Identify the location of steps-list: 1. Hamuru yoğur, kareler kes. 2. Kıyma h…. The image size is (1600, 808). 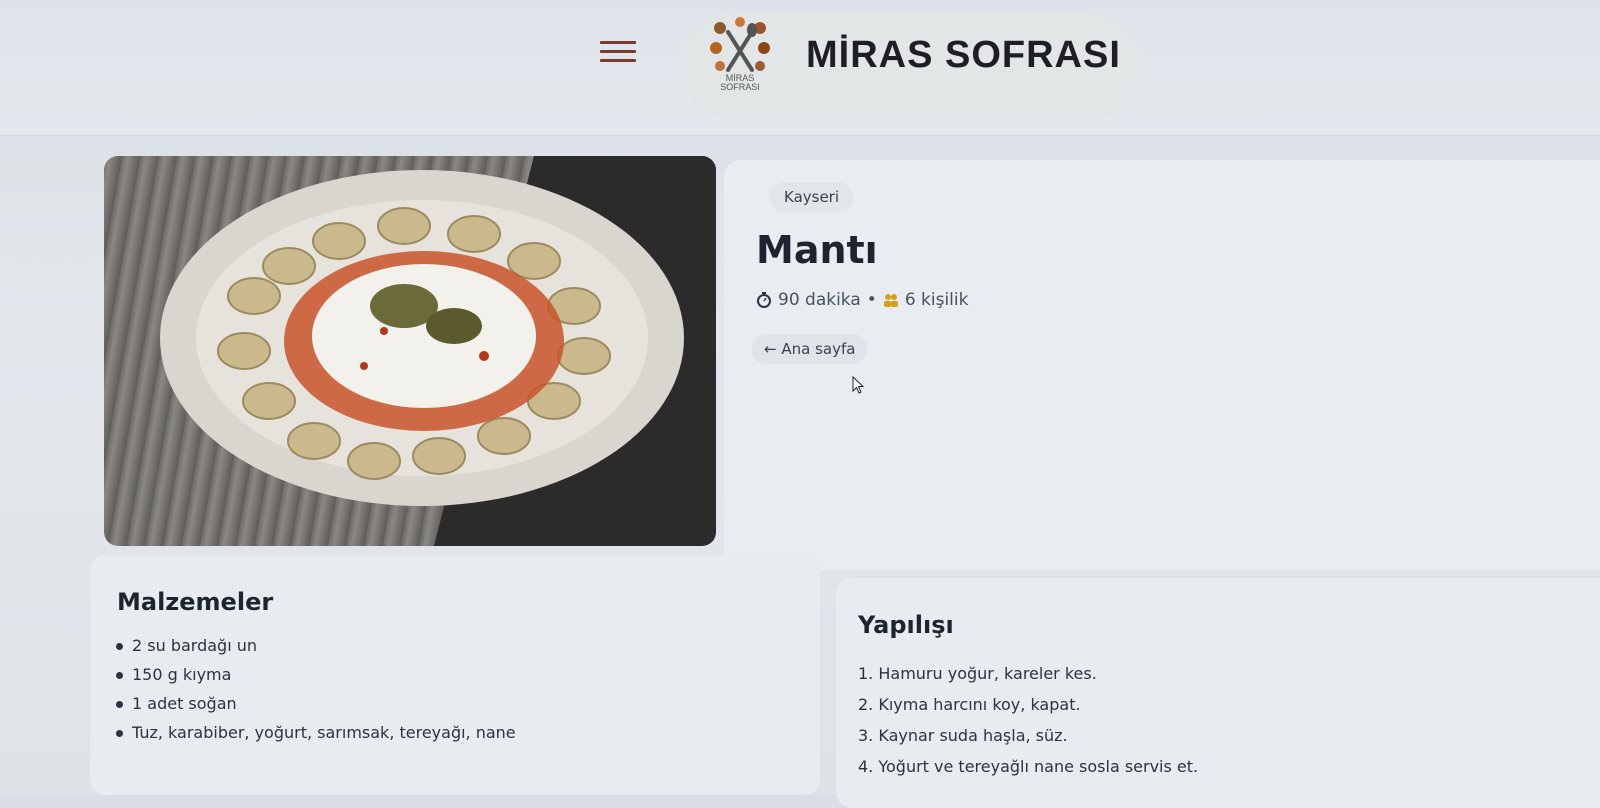
(1028, 726).